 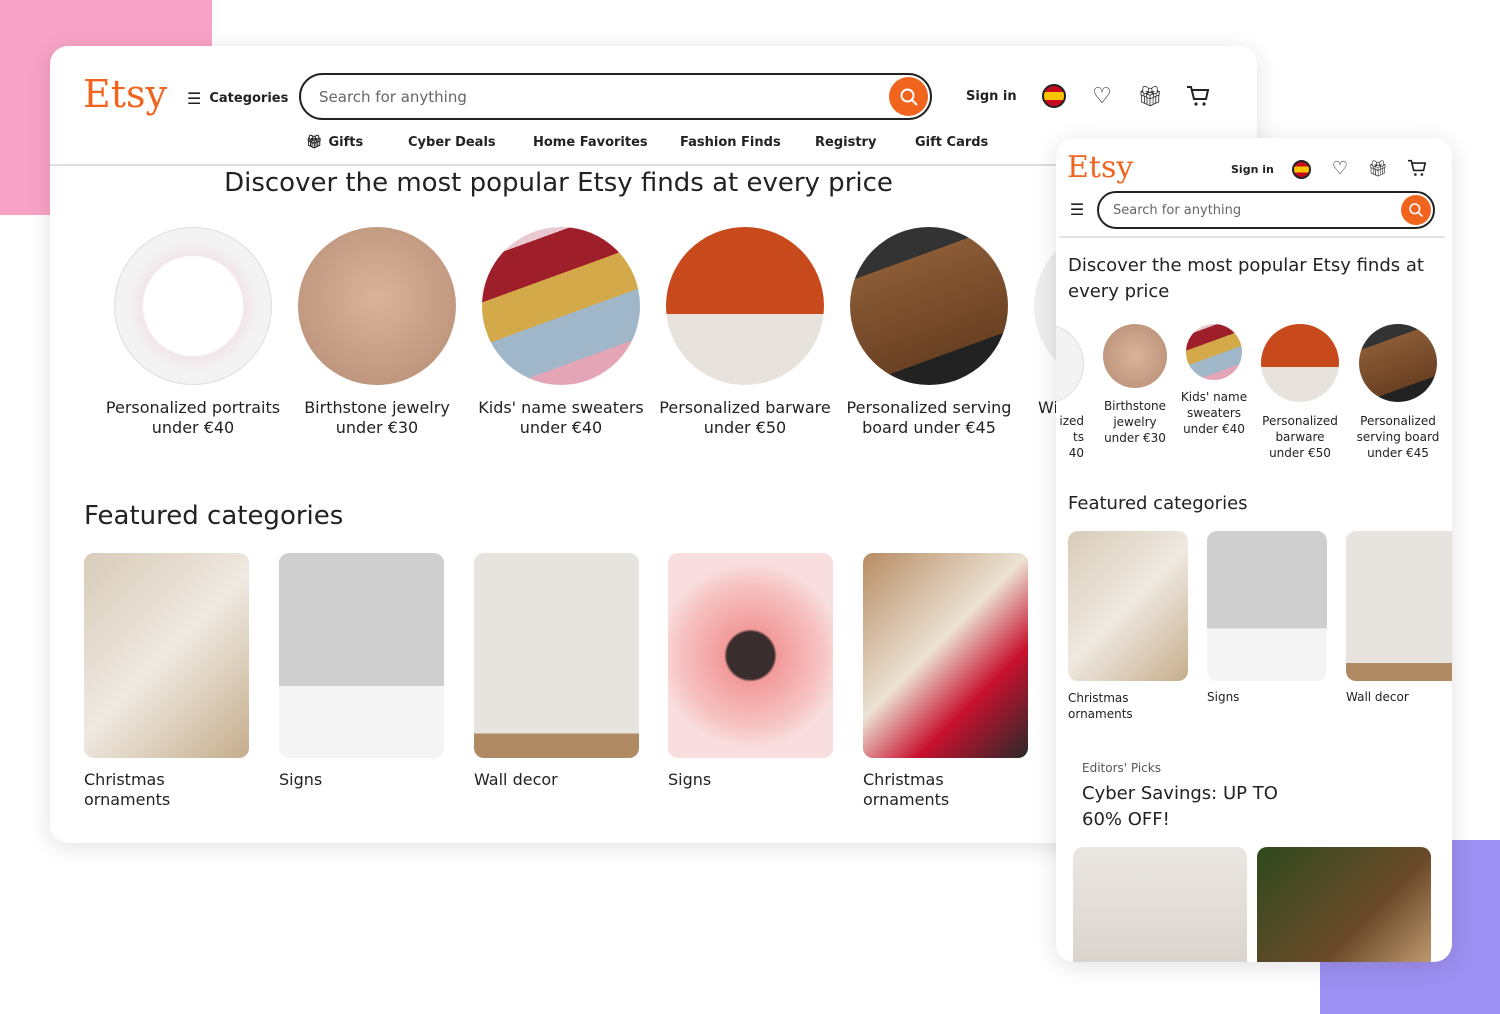 I want to click on find-label: ized ts 40, so click(x=1070, y=437).